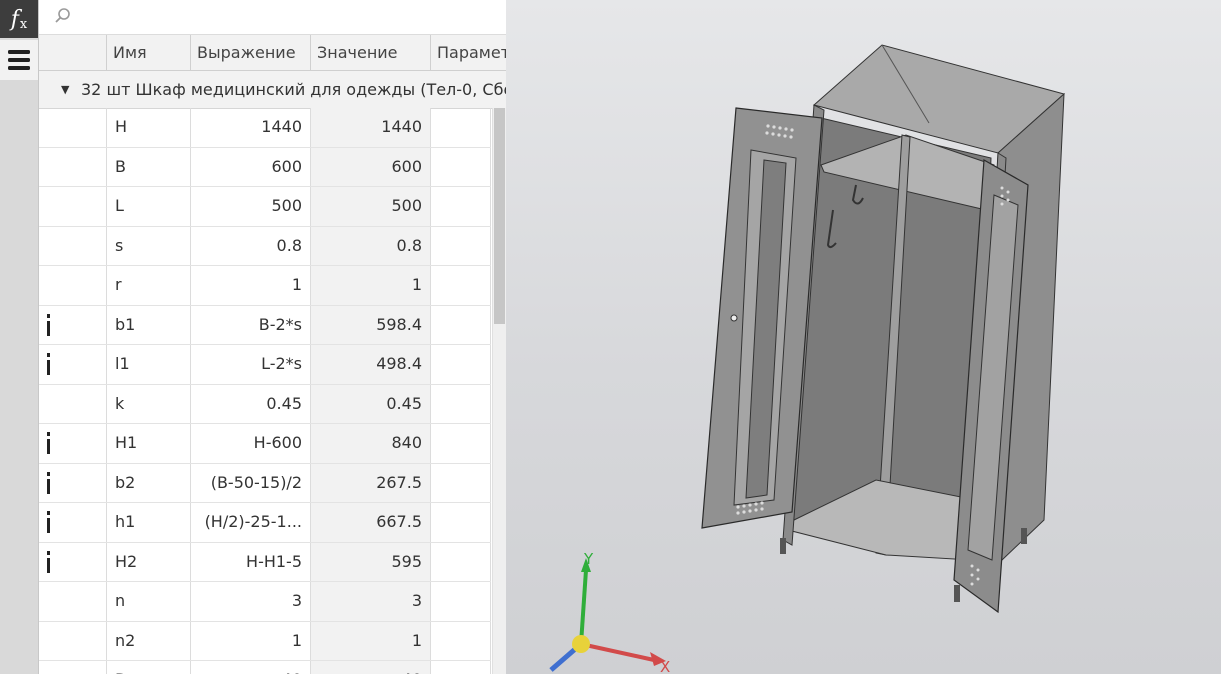  What do you see at coordinates (251, 482) in the screenshot?
I see `expression-cell: (B-50-15)/2` at bounding box center [251, 482].